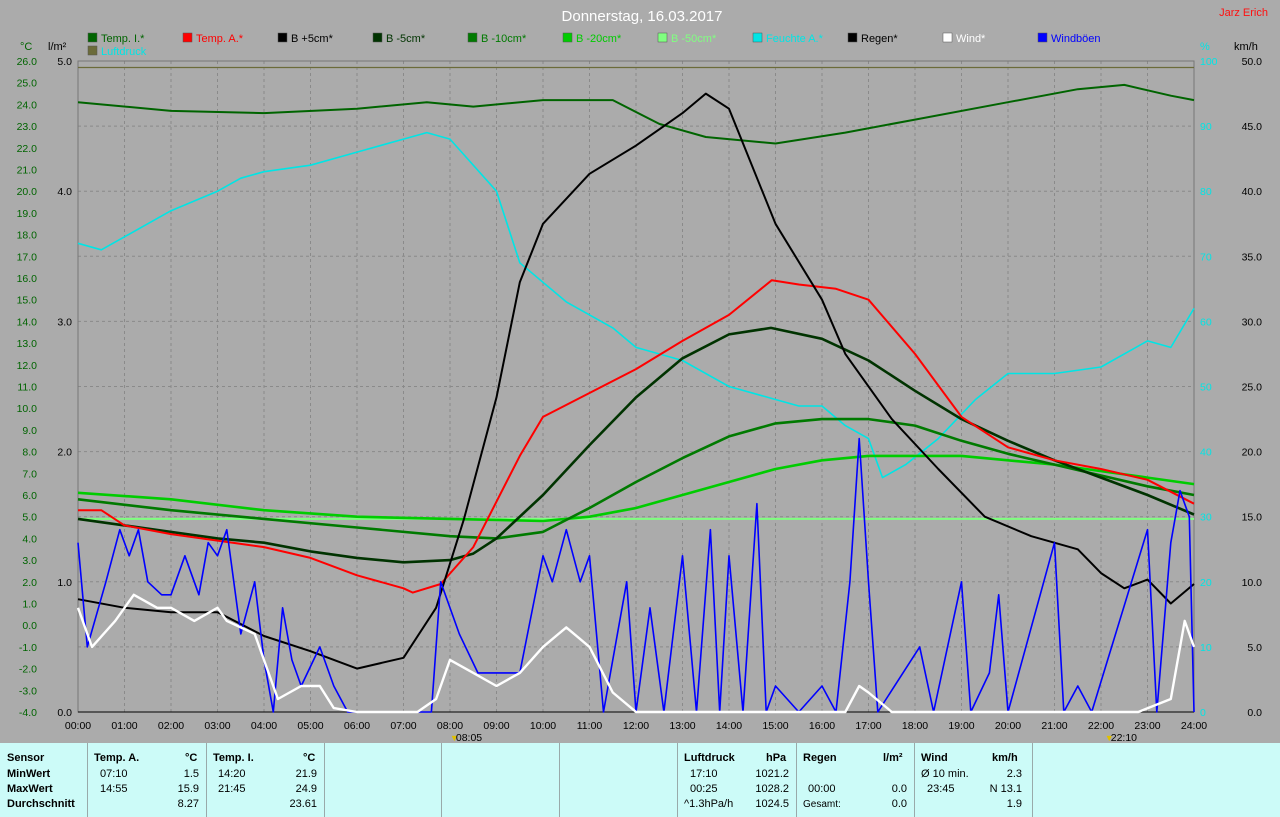  Describe the element at coordinates (590, 726) in the screenshot. I see `time-tick-label: 11:00` at that location.